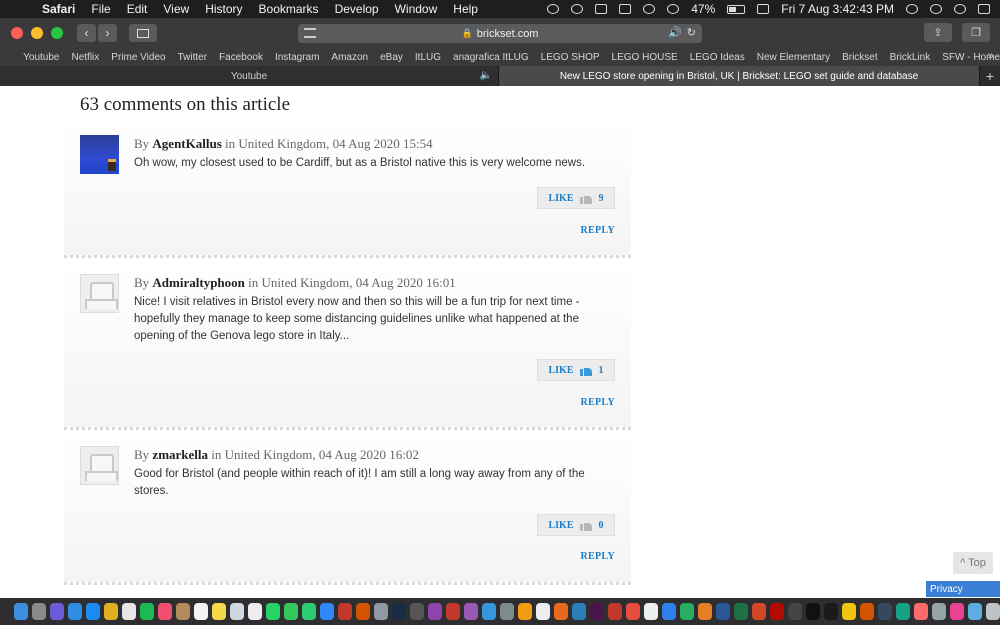  Describe the element at coordinates (576, 370) in the screenshot. I see `like-button: LIKE 1` at that location.